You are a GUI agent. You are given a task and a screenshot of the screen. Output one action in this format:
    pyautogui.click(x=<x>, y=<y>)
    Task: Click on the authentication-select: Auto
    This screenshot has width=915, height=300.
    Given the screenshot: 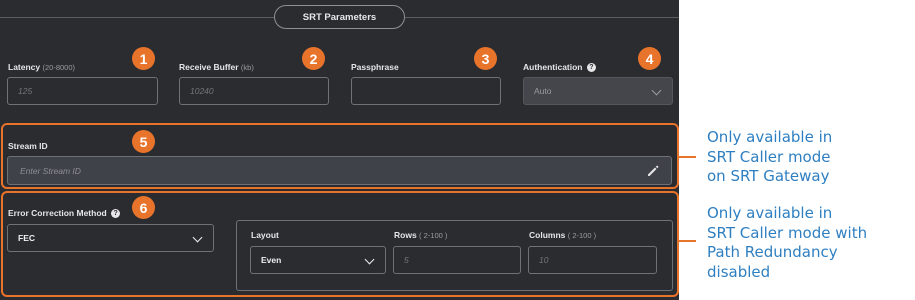 What is the action you would take?
    pyautogui.click(x=598, y=91)
    